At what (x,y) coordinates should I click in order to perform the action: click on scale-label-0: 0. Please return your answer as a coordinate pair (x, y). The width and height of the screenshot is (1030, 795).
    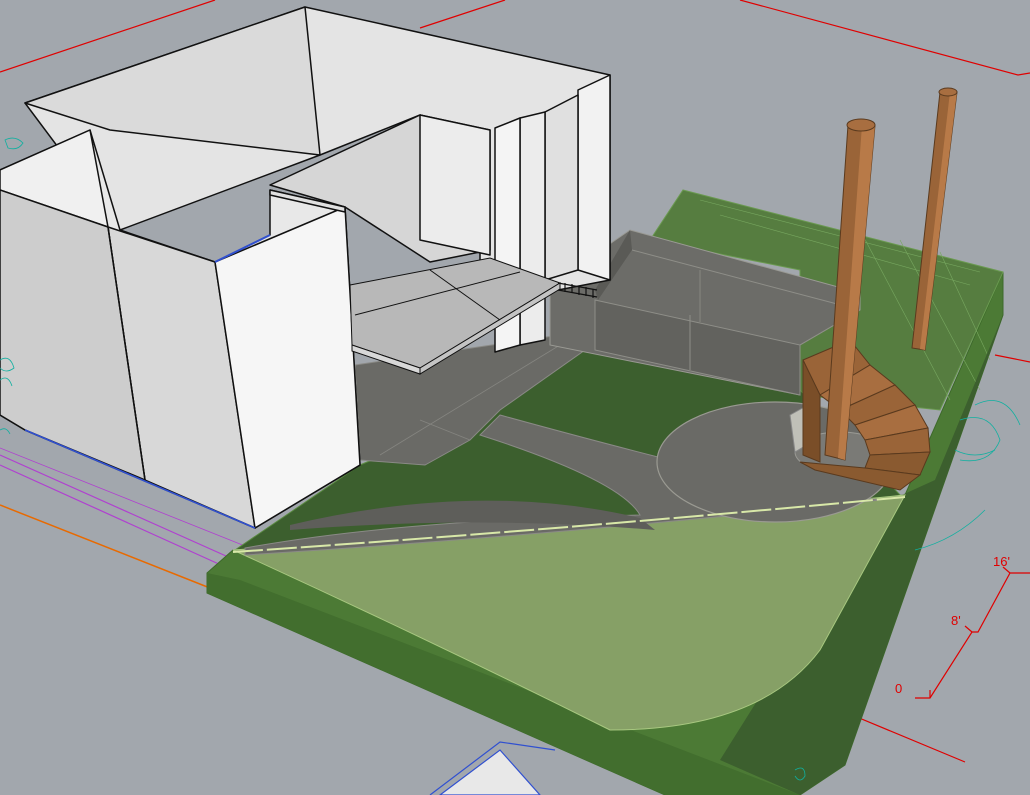
    Looking at the image, I should click on (898, 688).